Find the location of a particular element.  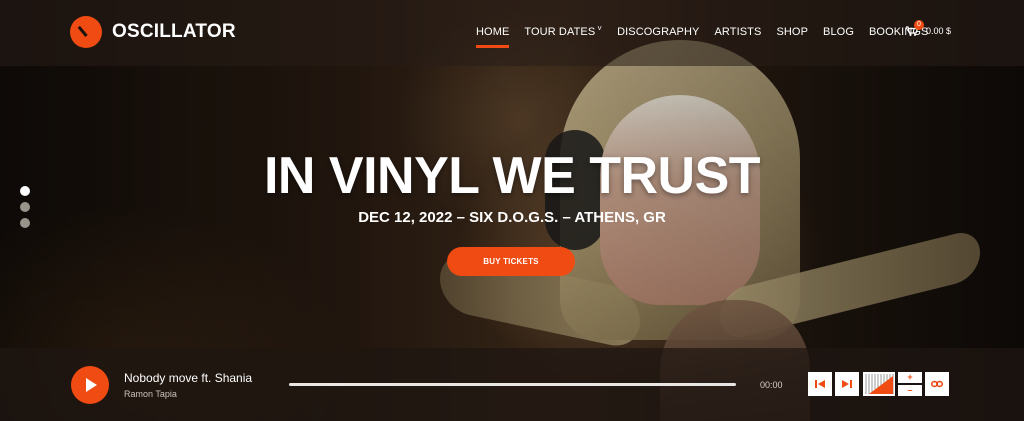

loop-icon is located at coordinates (937, 384).